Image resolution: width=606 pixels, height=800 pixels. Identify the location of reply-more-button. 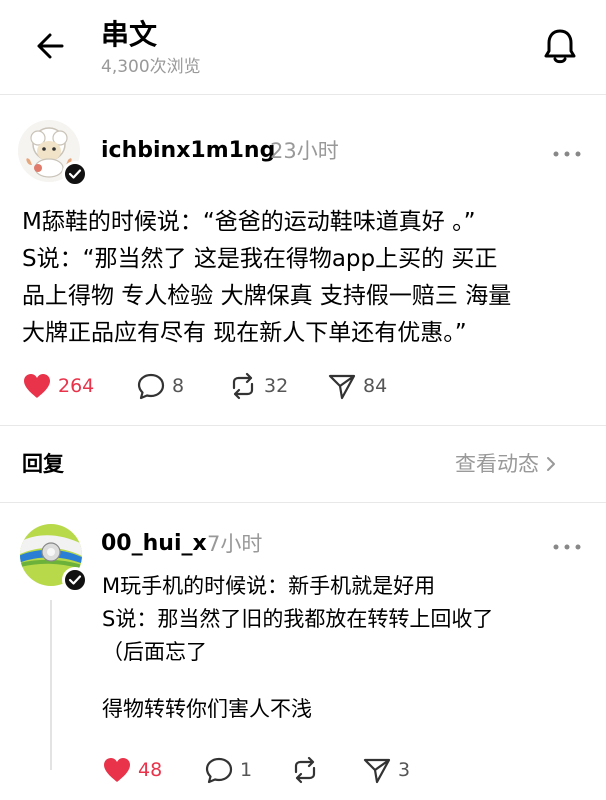
(567, 544).